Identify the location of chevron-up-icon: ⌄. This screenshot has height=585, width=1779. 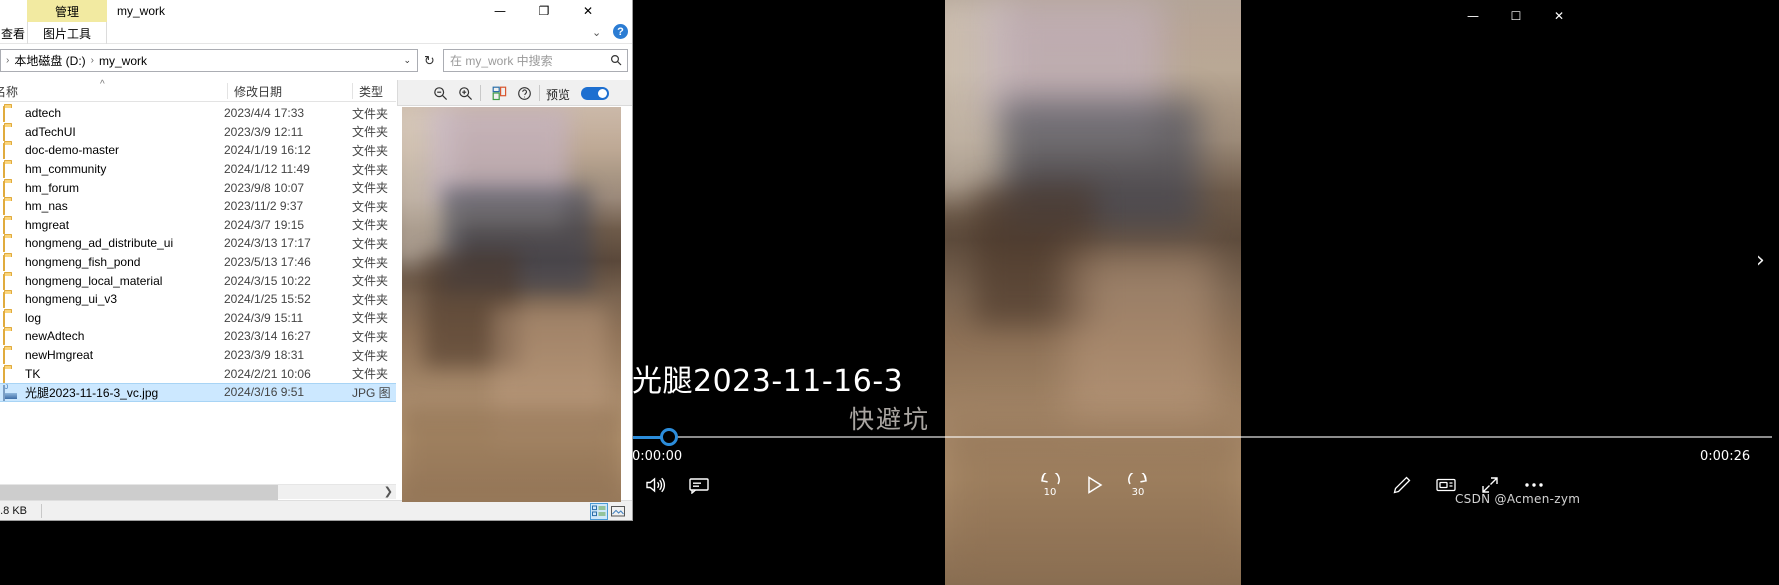
(596, 32).